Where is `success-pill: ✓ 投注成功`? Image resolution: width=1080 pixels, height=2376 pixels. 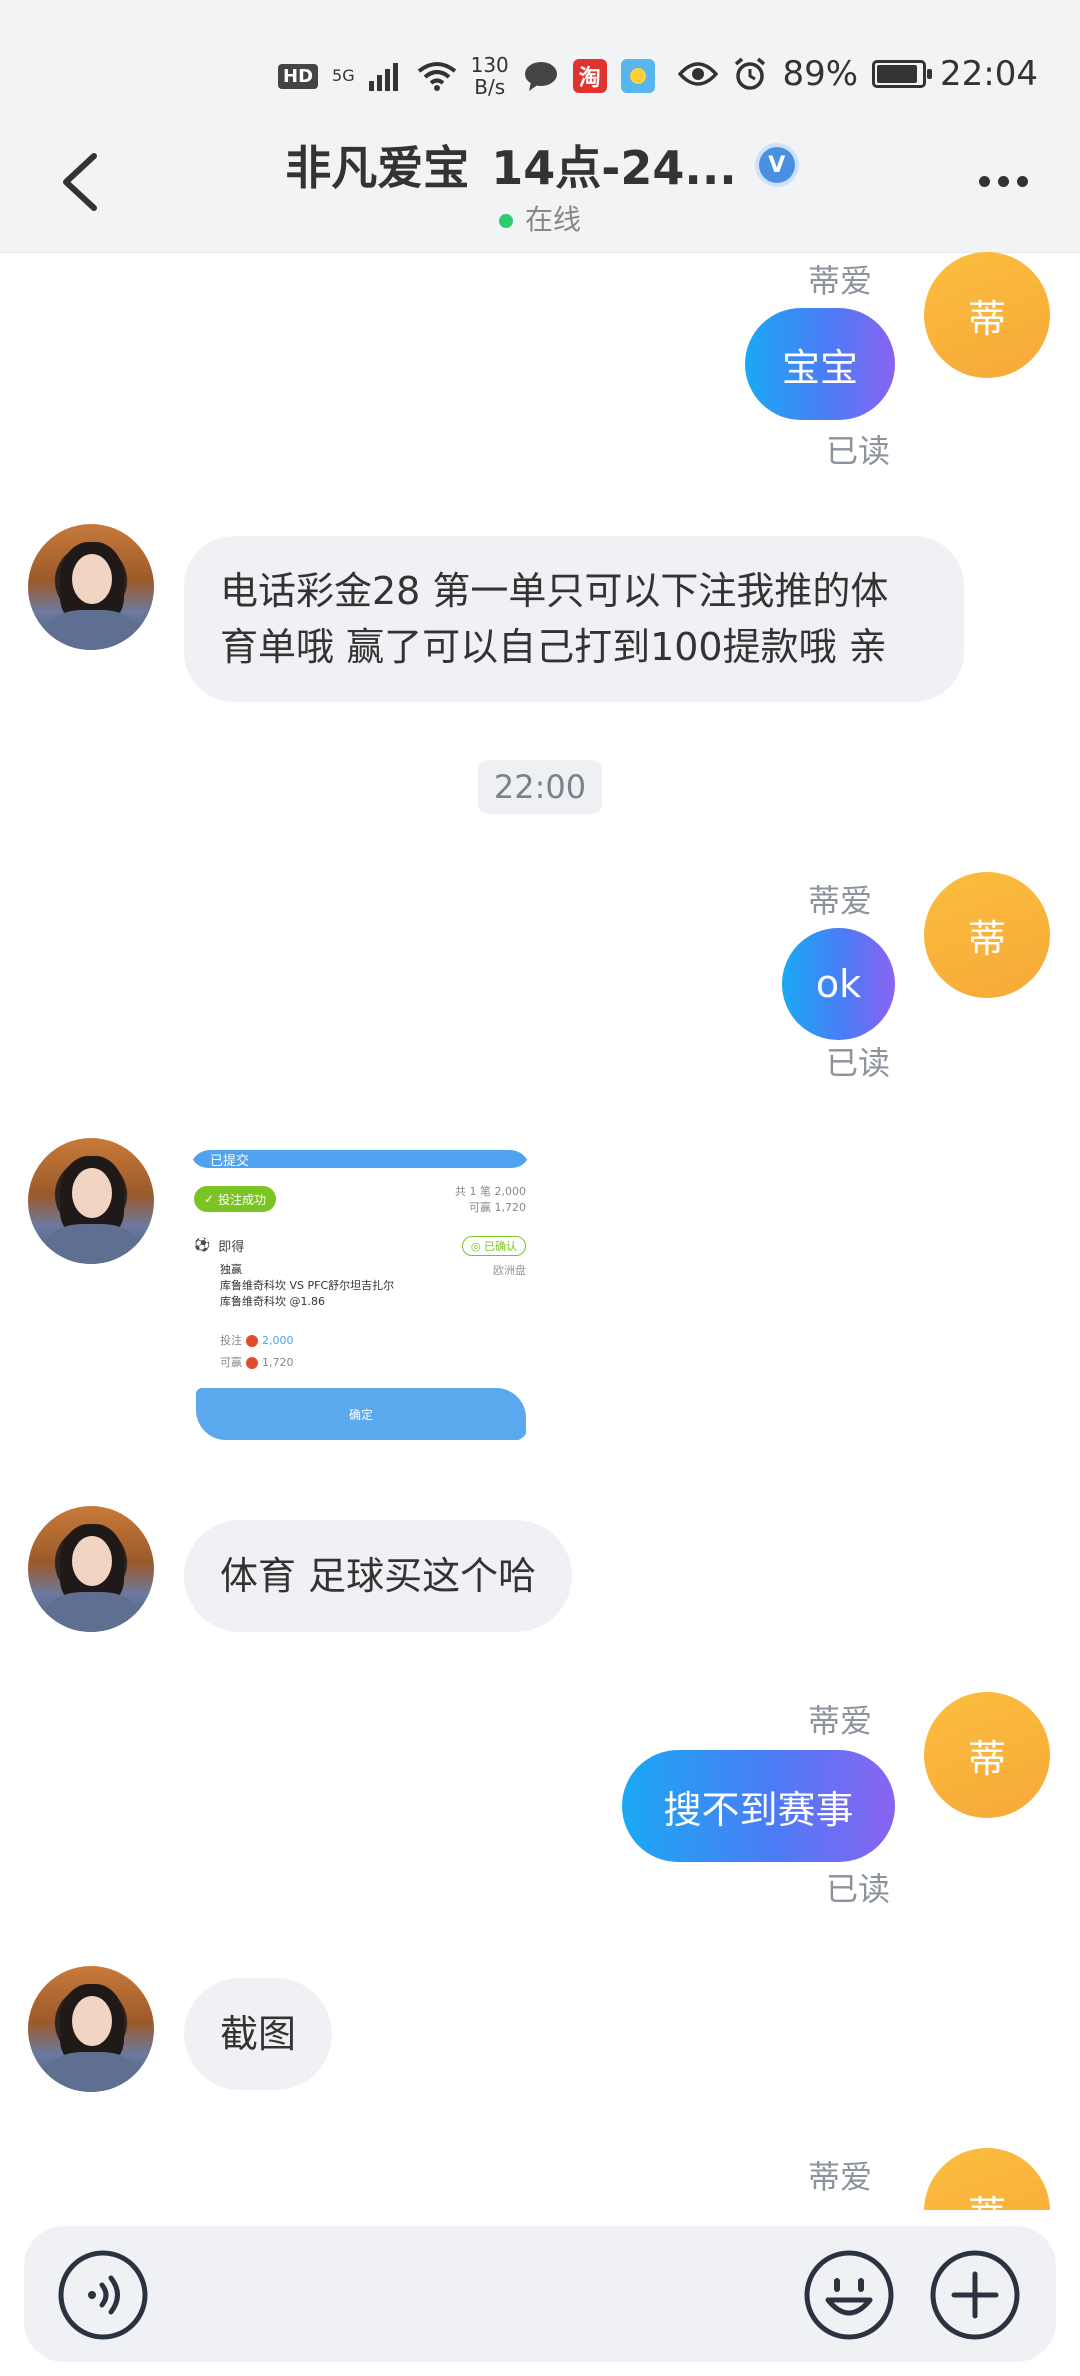 success-pill: ✓ 投注成功 is located at coordinates (235, 1199).